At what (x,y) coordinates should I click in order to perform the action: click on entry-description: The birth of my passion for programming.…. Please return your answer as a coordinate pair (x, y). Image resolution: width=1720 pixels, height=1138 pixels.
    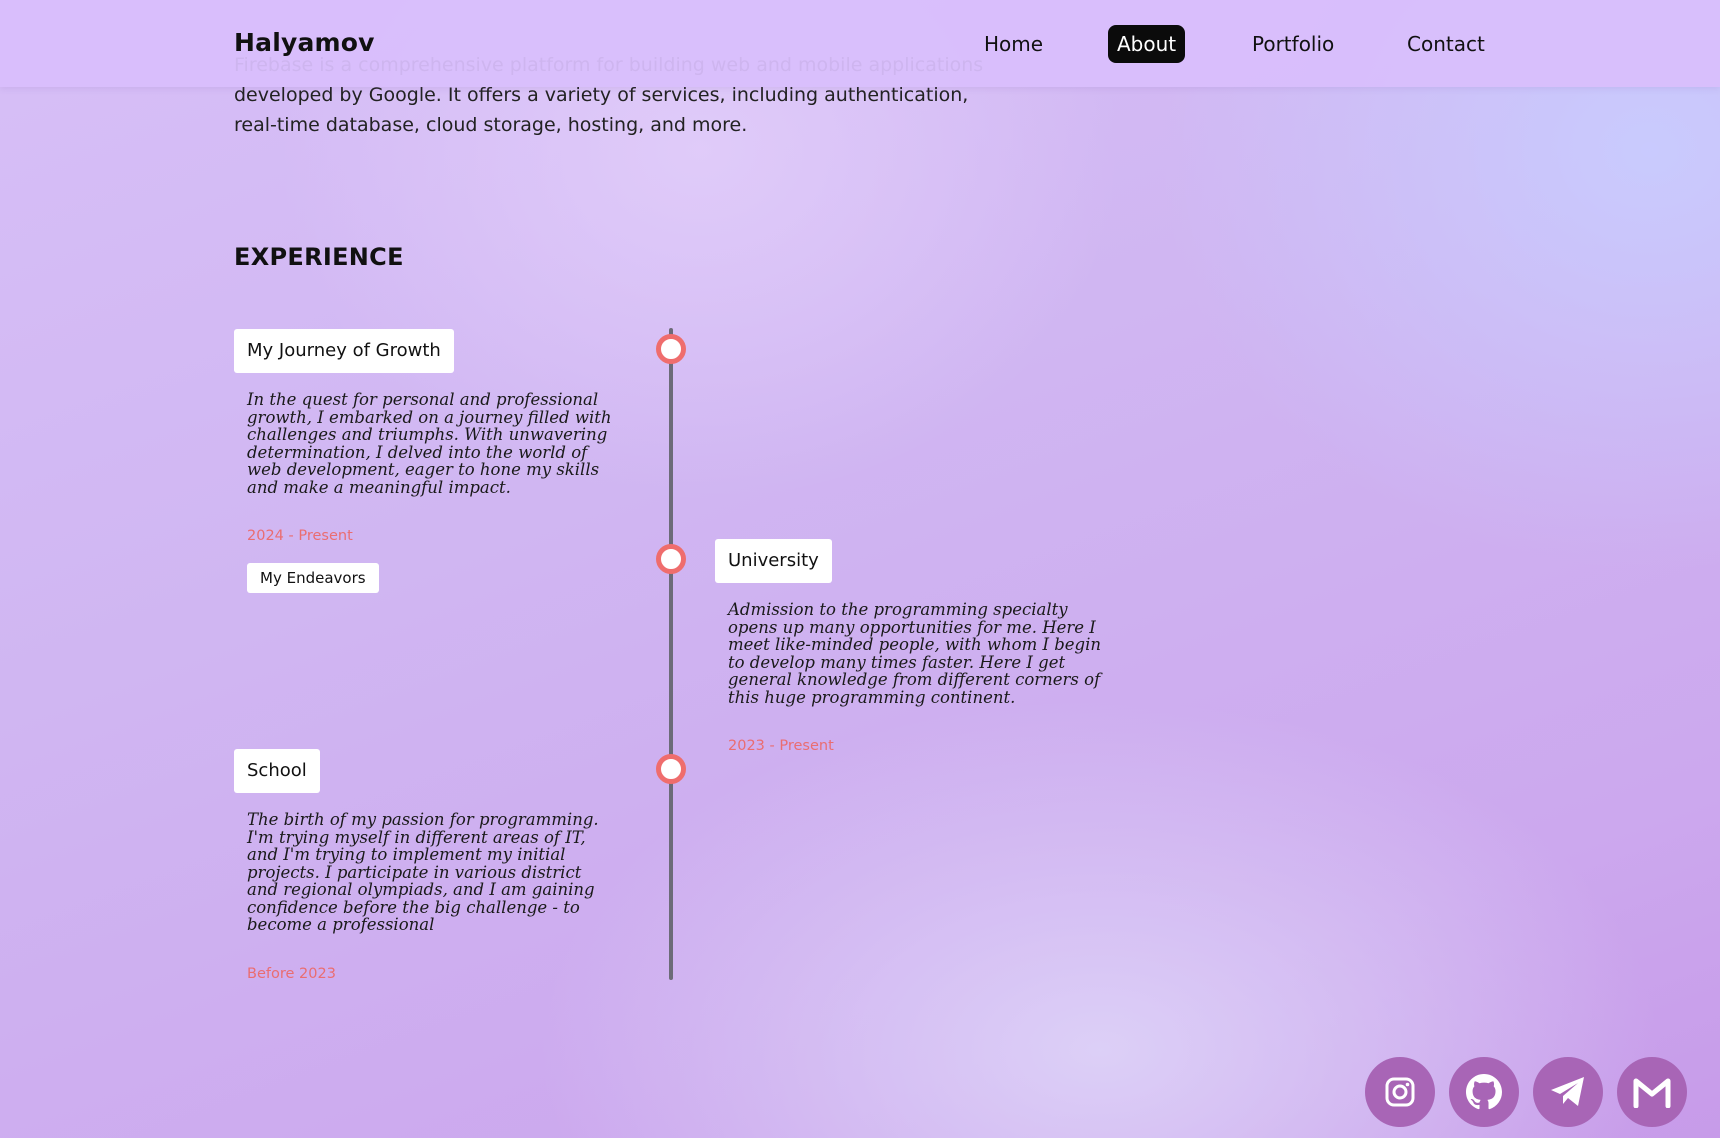
    Looking at the image, I should click on (423, 872).